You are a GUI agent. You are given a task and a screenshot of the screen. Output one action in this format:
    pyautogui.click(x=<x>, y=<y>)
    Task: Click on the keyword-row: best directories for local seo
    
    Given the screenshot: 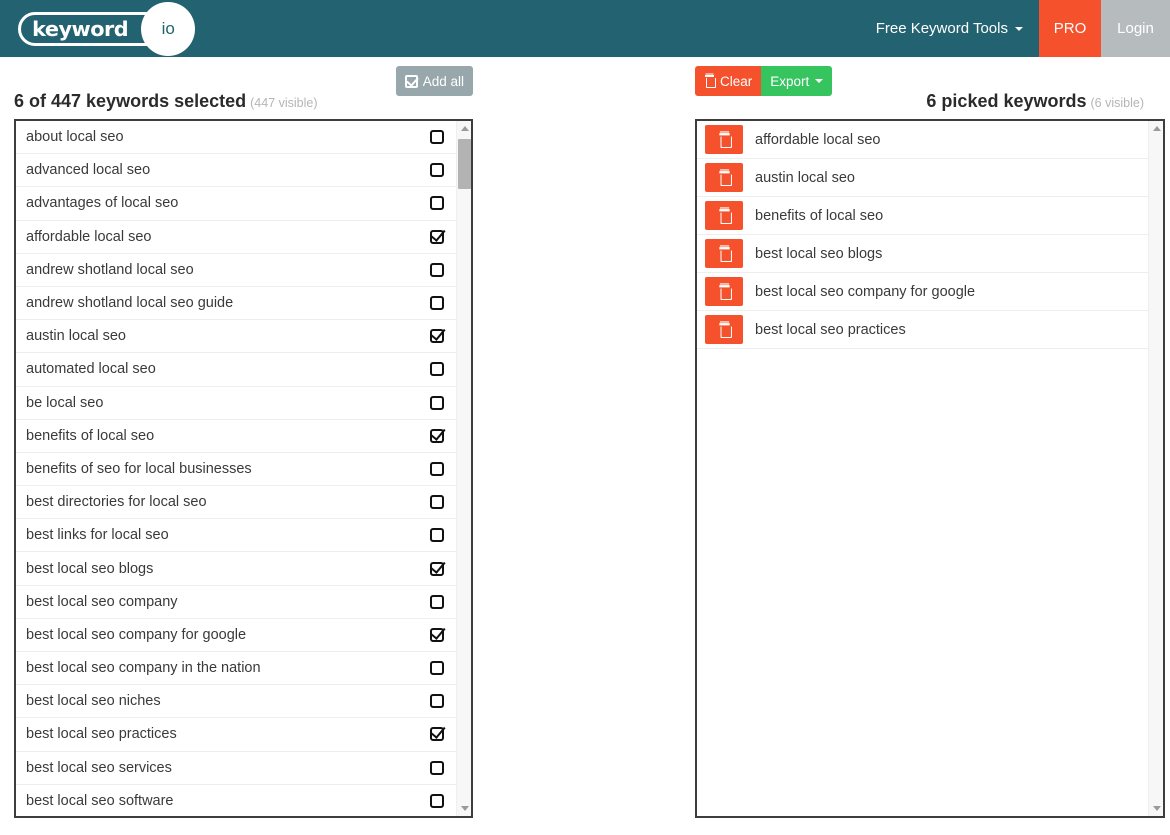 What is the action you would take?
    pyautogui.click(x=236, y=503)
    